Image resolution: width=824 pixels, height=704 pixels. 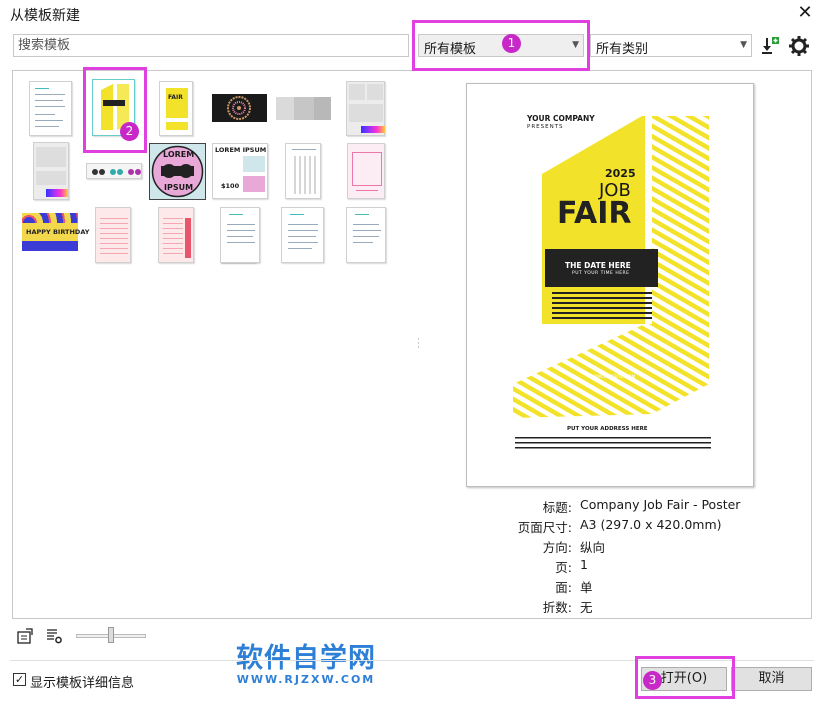 What do you see at coordinates (54, 636) in the screenshot?
I see `list-settings-icon` at bounding box center [54, 636].